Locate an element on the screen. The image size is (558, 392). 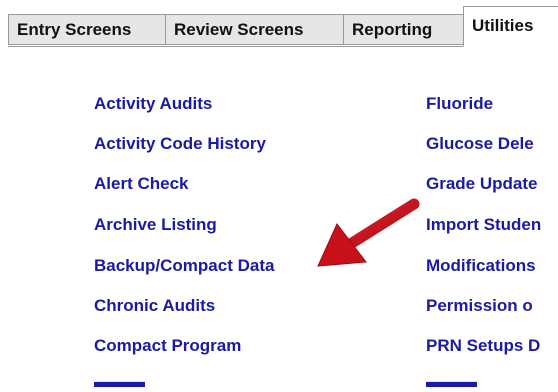
link-fluoride: Fluoride is located at coordinates (459, 104).